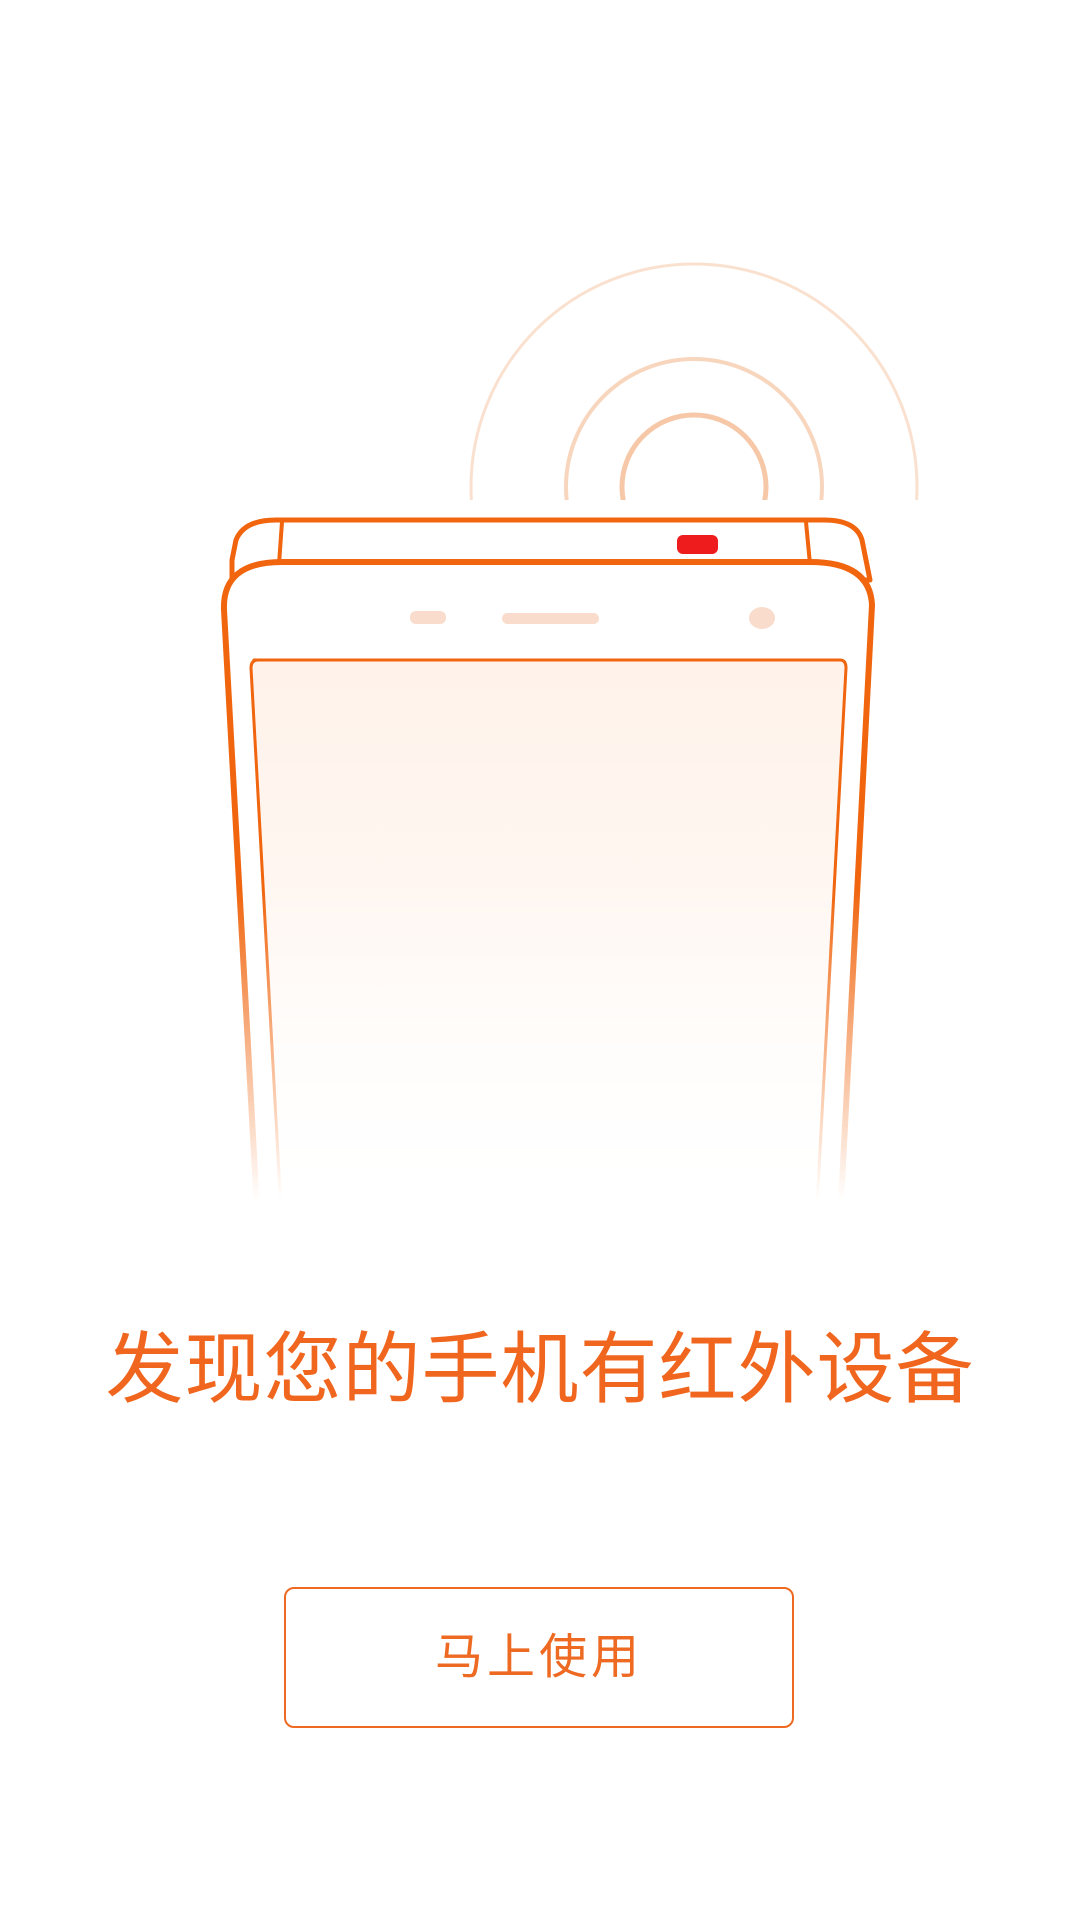 This screenshot has width=1080, height=1920. What do you see at coordinates (697, 544) in the screenshot?
I see `ir-emitter` at bounding box center [697, 544].